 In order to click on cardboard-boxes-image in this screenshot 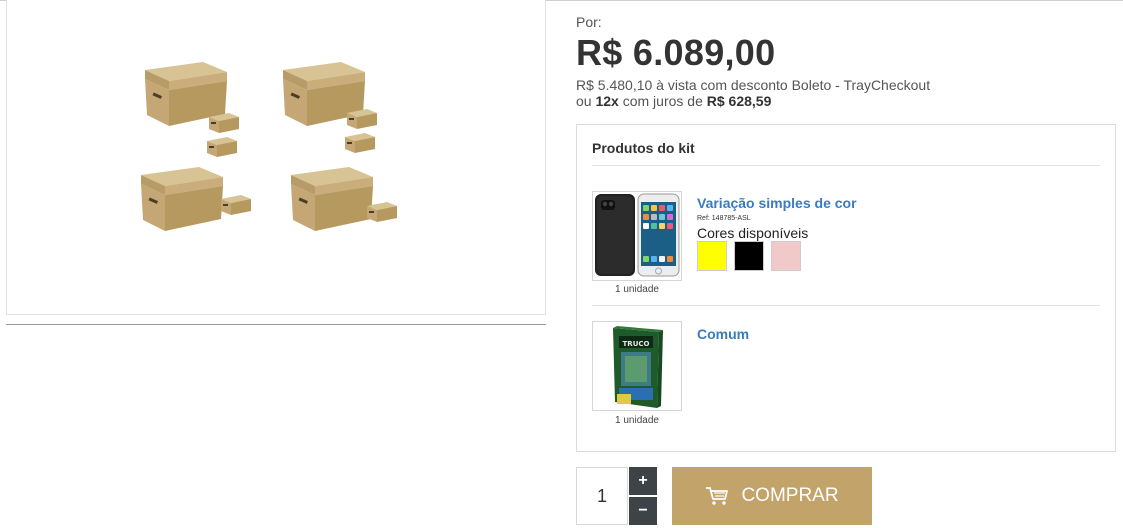, I will do `click(269, 146)`.